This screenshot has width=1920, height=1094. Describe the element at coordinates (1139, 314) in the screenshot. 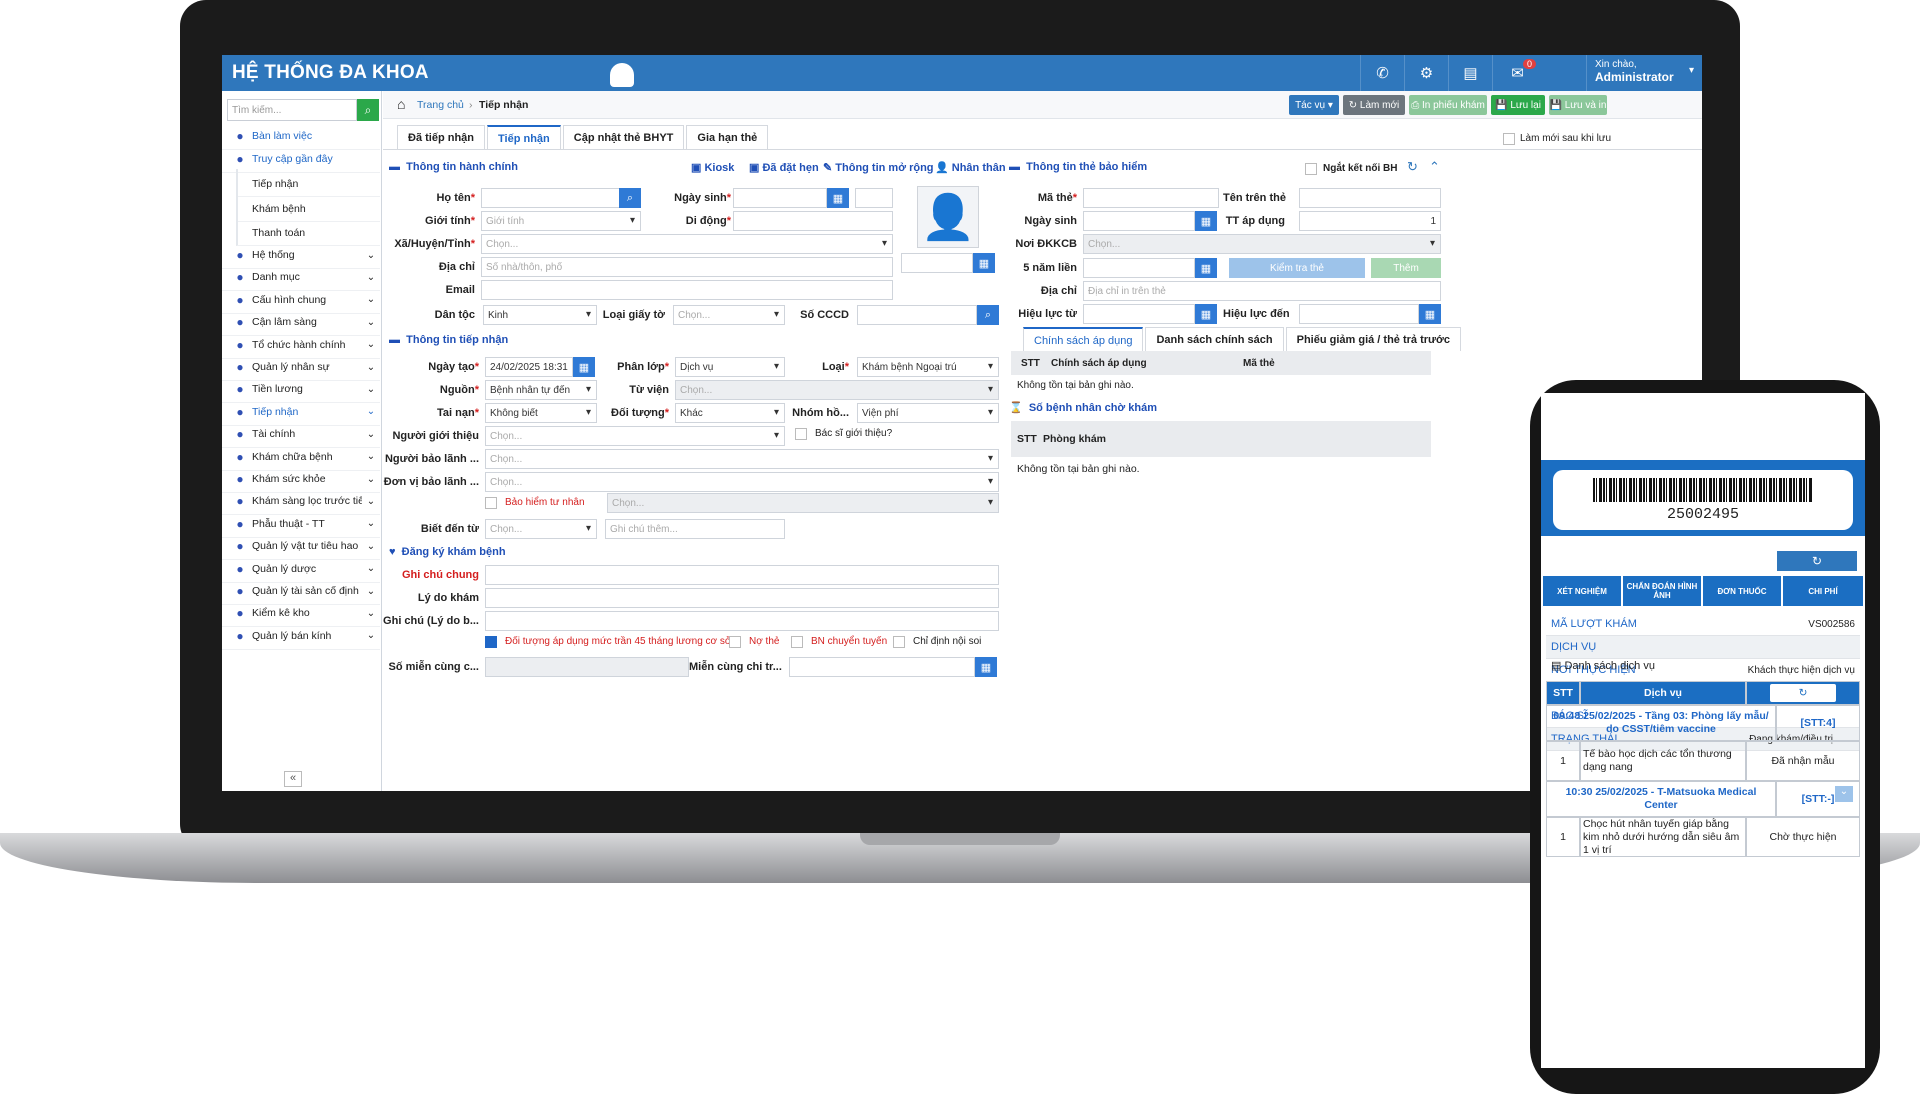

I see `valid-from-input` at that location.